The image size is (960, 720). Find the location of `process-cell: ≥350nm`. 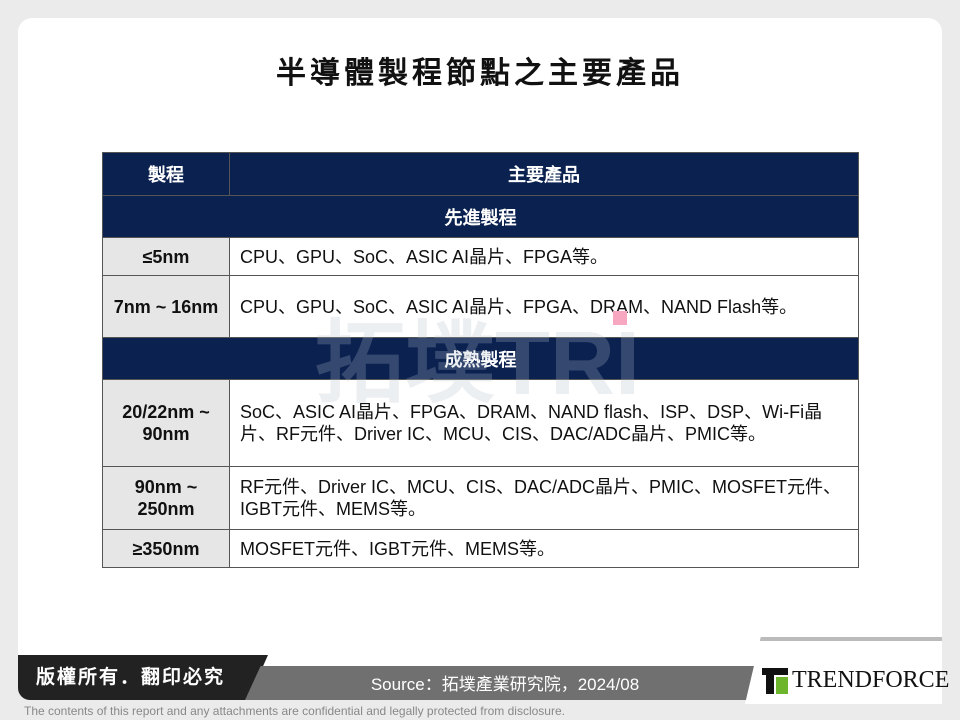

process-cell: ≥350nm is located at coordinates (166, 548).